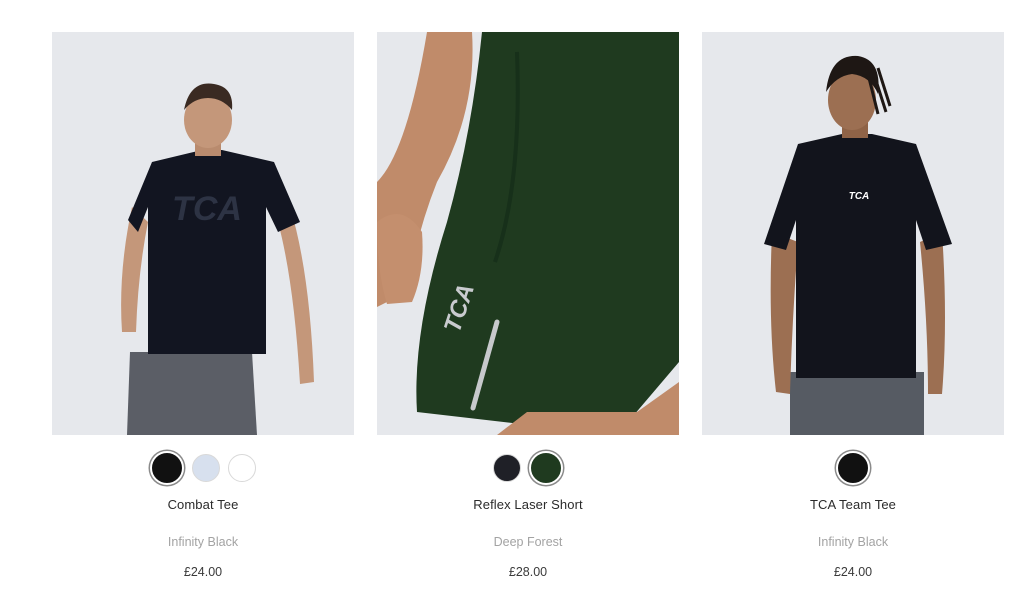 The height and width of the screenshot is (600, 1024). Describe the element at coordinates (507, 468) in the screenshot. I see `swatch-black` at that location.